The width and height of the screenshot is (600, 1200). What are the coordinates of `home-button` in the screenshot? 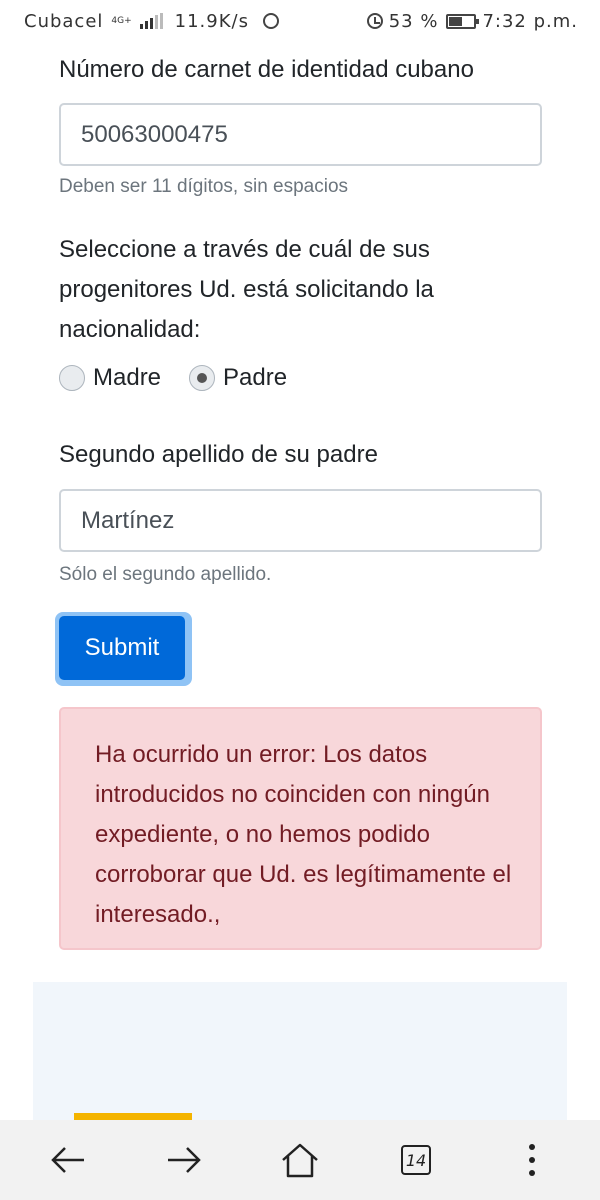 It's located at (300, 1160).